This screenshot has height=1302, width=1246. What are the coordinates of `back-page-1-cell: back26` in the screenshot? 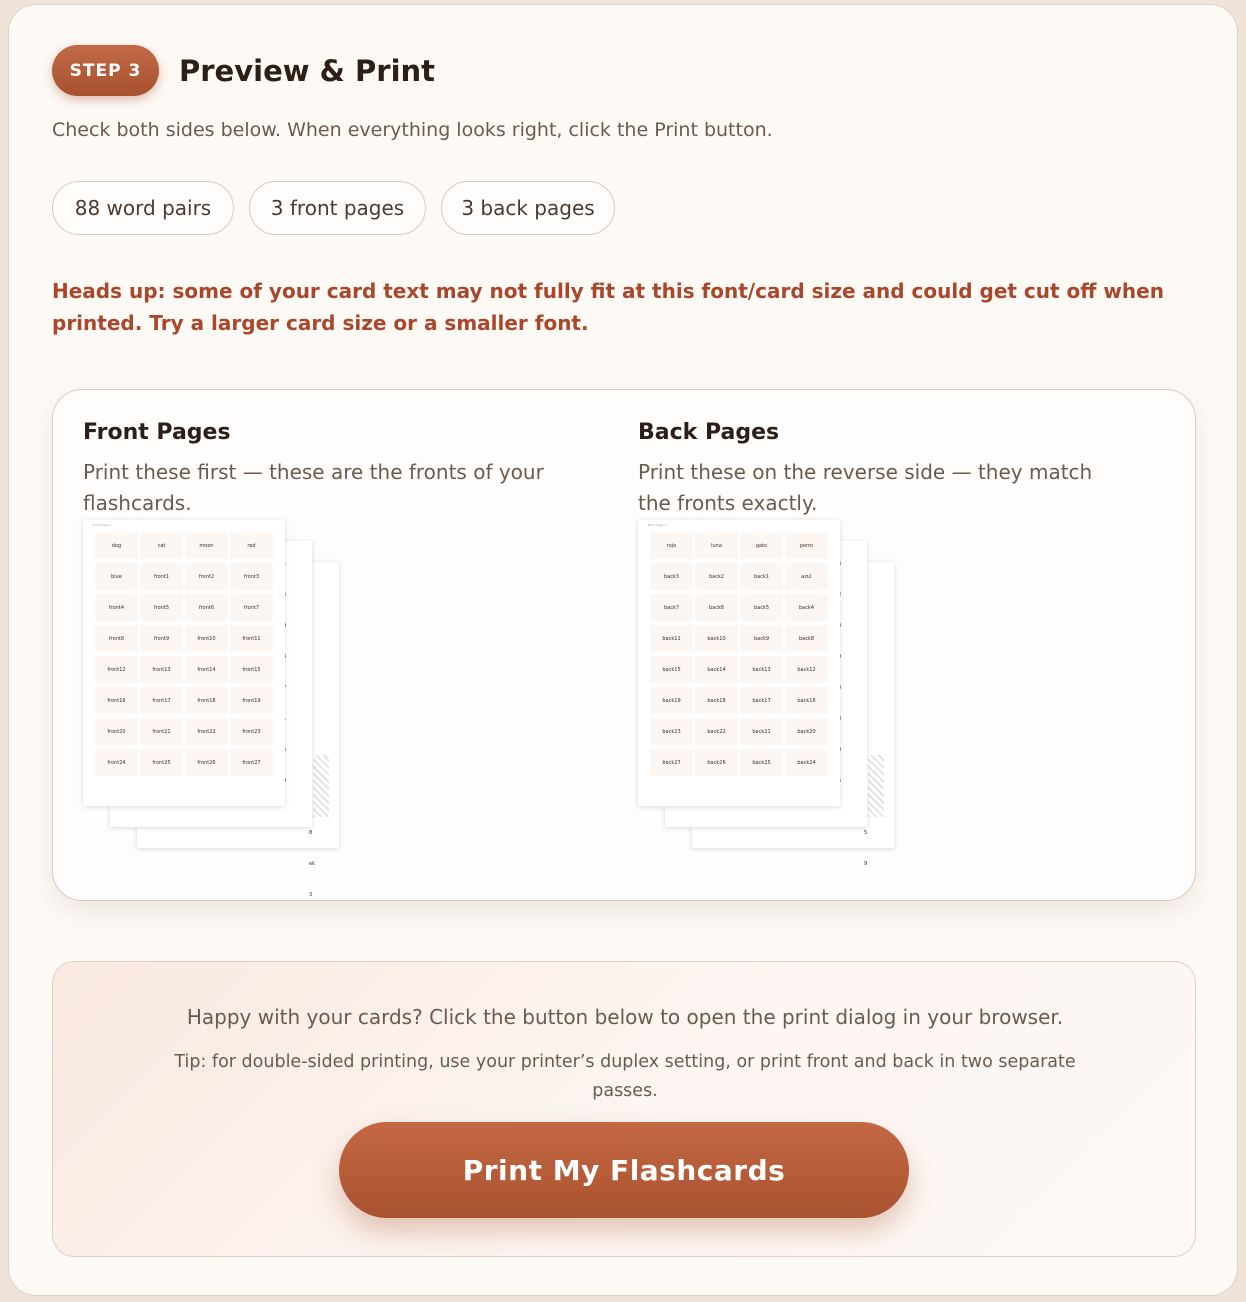 It's located at (716, 762).